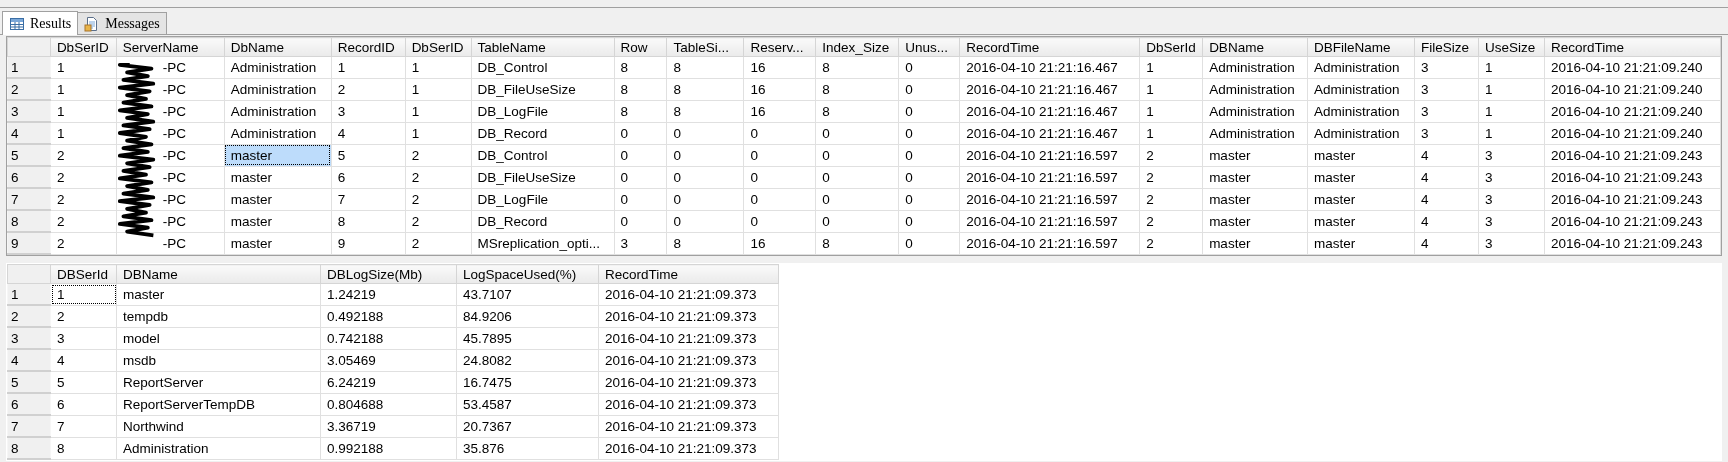 This screenshot has height=462, width=1728. Describe the element at coordinates (857, 47) in the screenshot. I see `column-header: Index_Size` at that location.